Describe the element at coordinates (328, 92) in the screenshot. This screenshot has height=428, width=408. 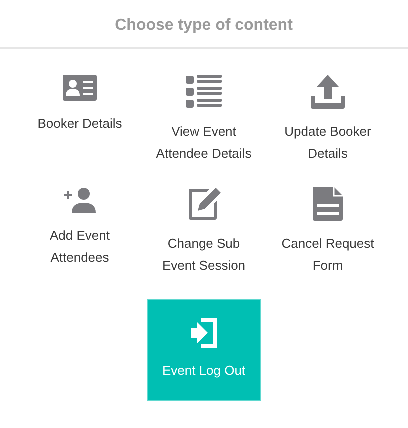
I see `upload-icon` at that location.